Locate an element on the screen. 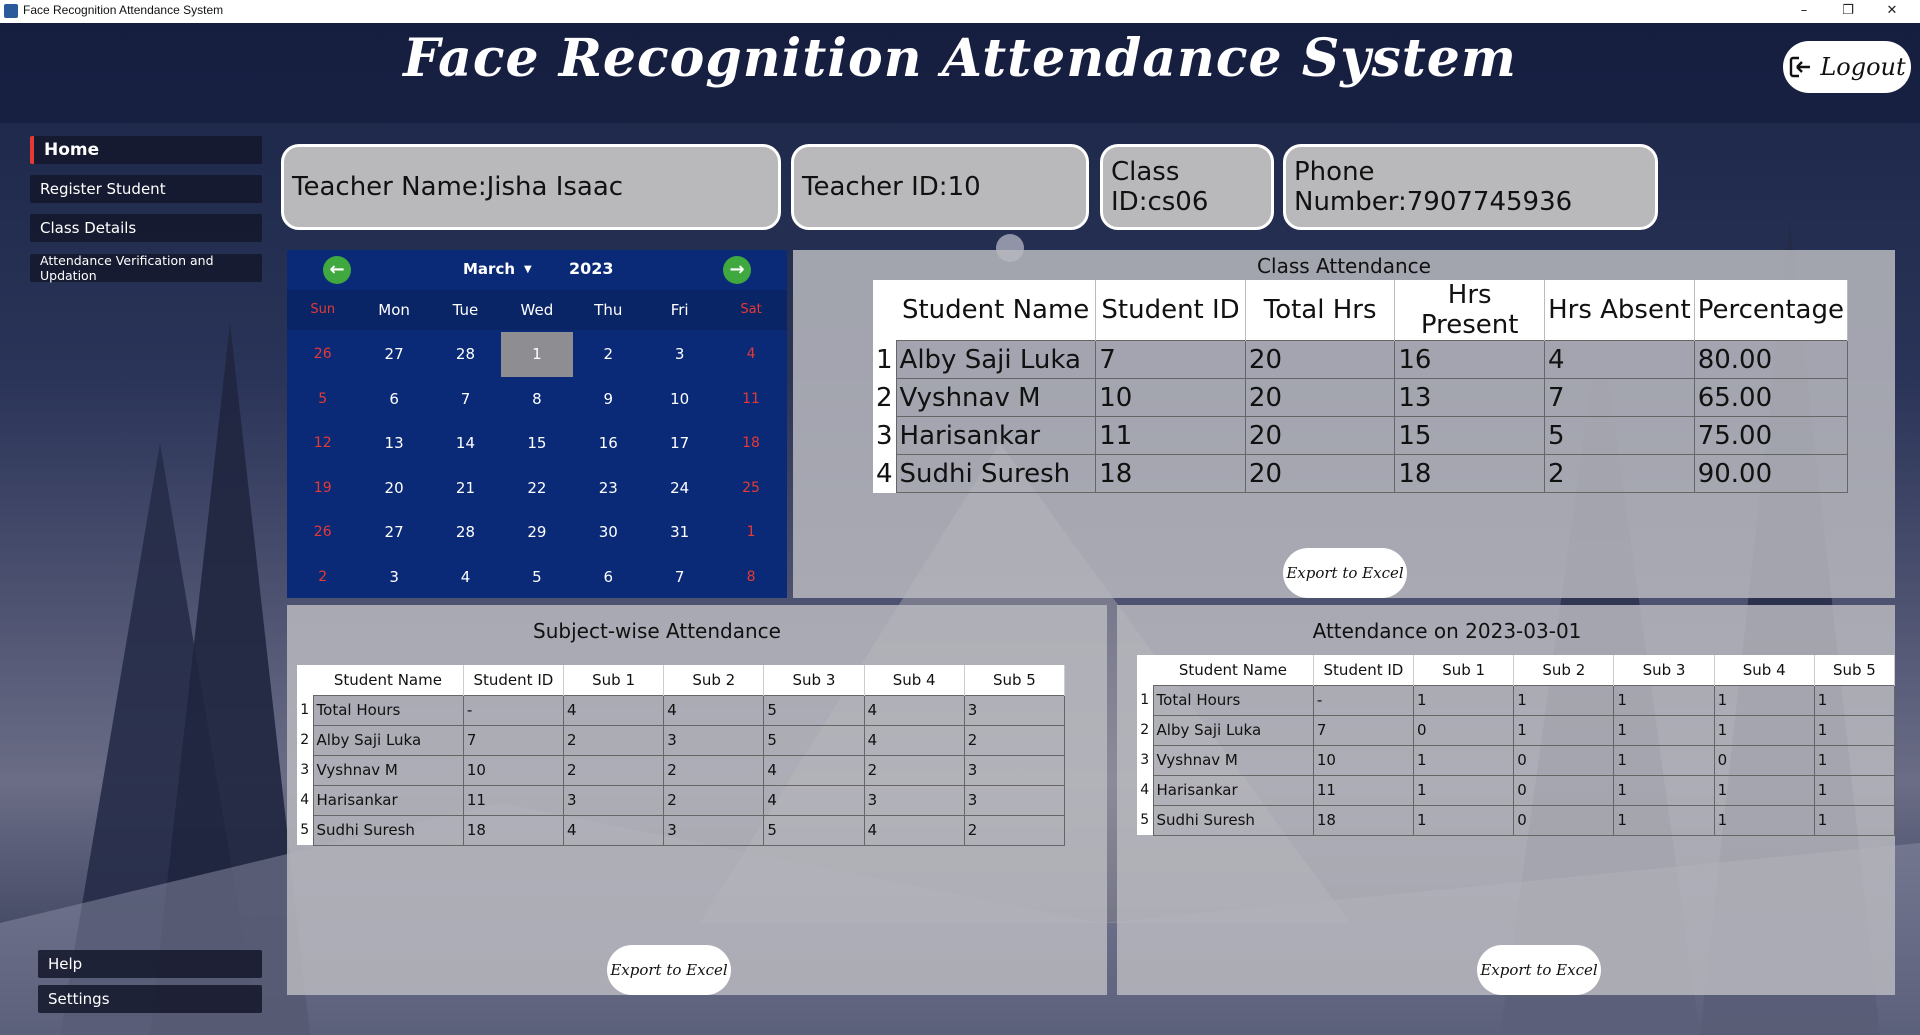  column-header: Hrs Absent is located at coordinates (1619, 310).